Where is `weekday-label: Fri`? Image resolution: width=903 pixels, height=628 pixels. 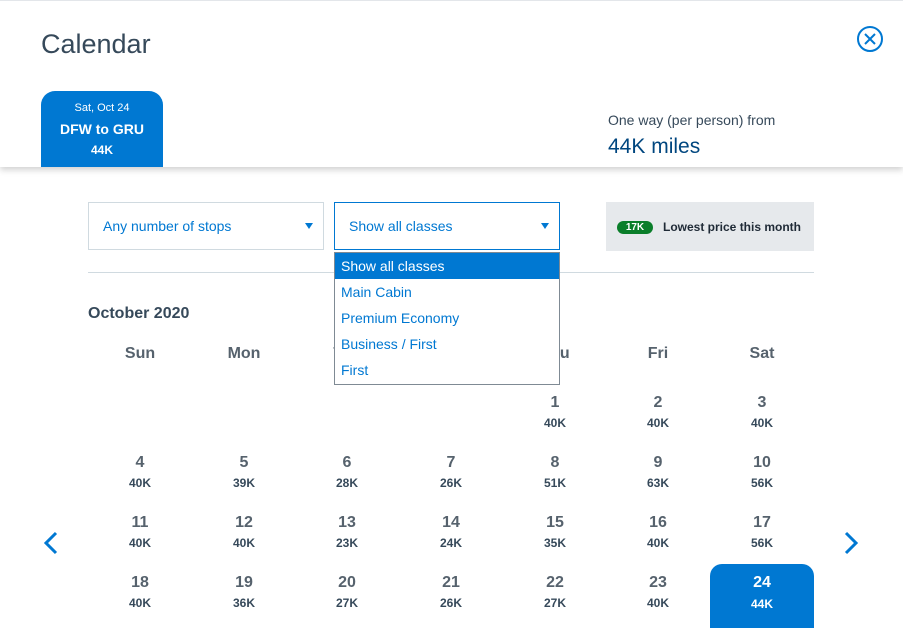
weekday-label: Fri is located at coordinates (658, 353).